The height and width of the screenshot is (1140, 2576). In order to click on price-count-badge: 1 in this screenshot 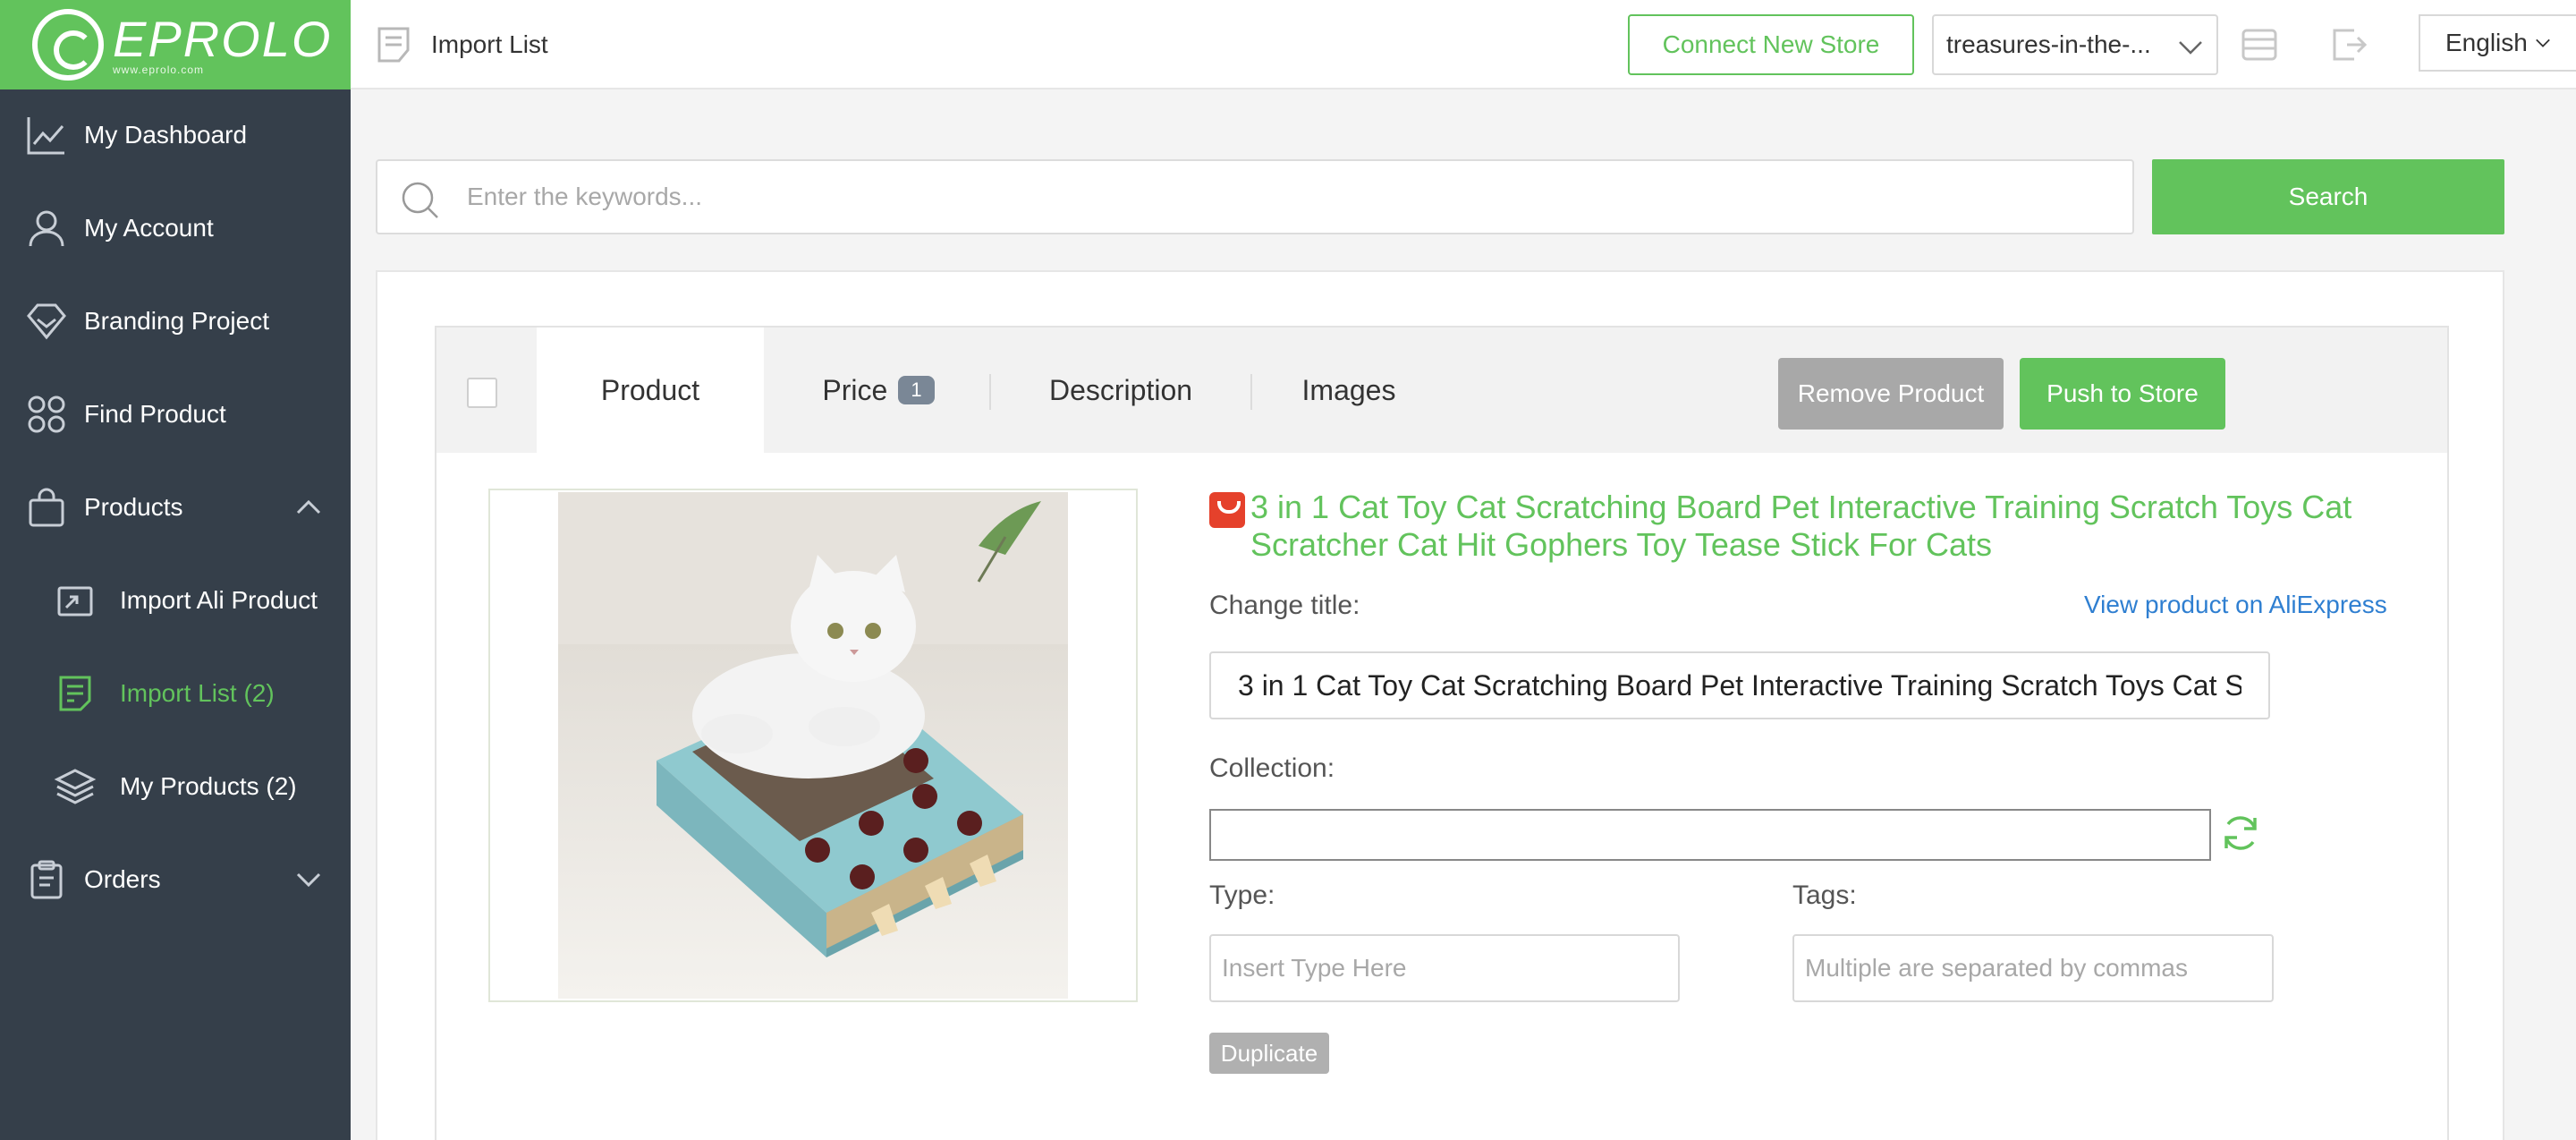, I will do `click(916, 390)`.